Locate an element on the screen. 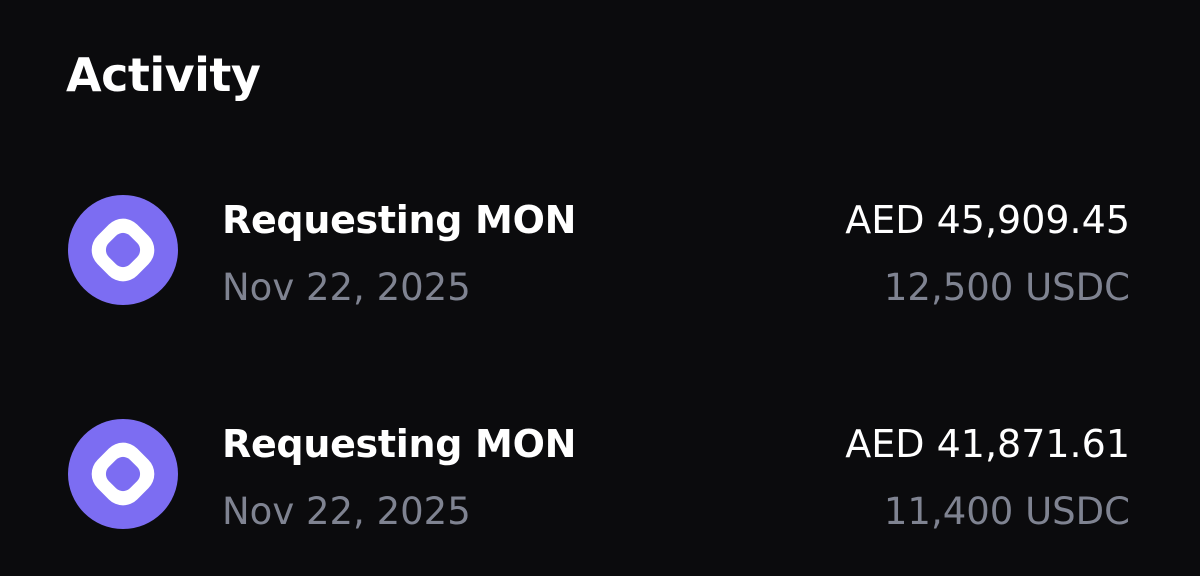 This screenshot has width=1200, height=576. fiat-amount: AED 45,909.45 is located at coordinates (987, 220).